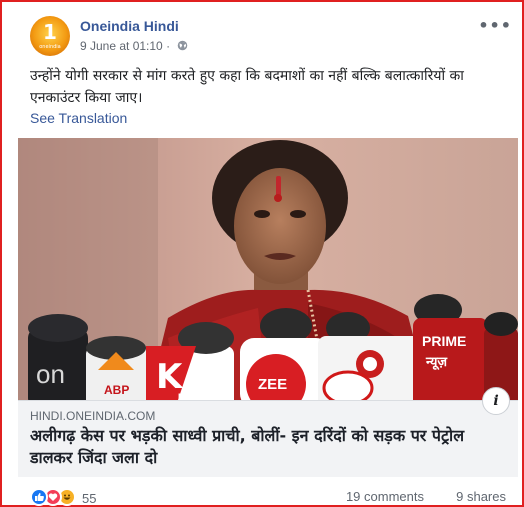 This screenshot has width=524, height=507. Describe the element at coordinates (495, 25) in the screenshot. I see `more-options-icon: •••` at that location.